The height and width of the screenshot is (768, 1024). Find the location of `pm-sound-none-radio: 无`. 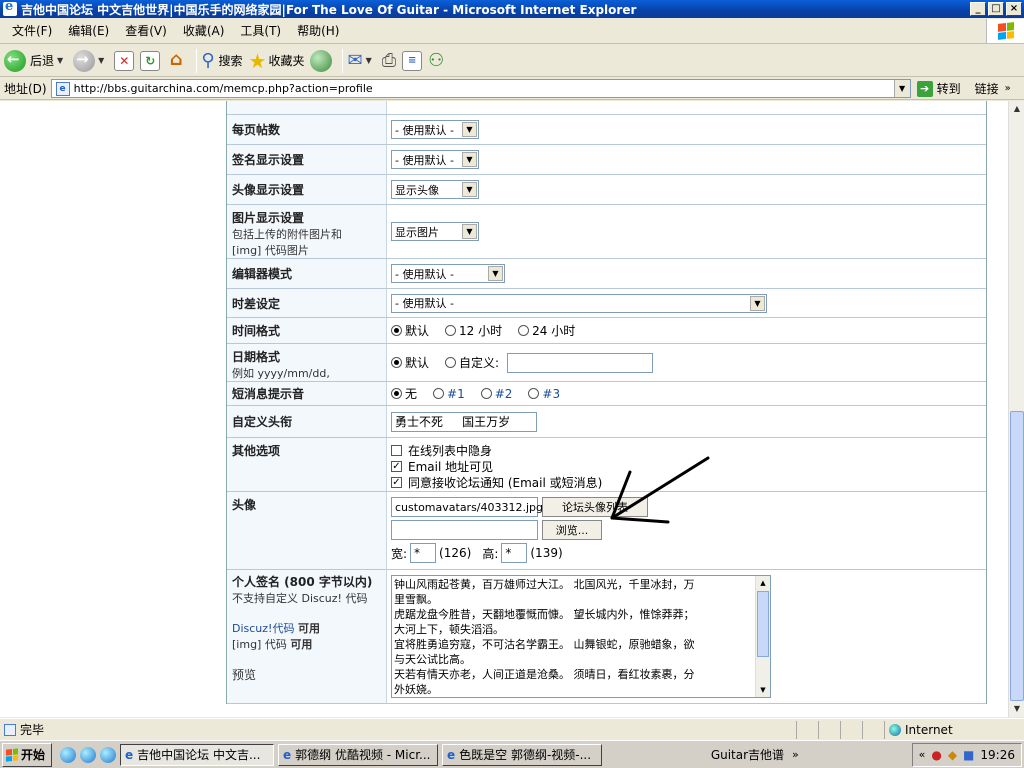

pm-sound-none-radio: 无 is located at coordinates (404, 393).